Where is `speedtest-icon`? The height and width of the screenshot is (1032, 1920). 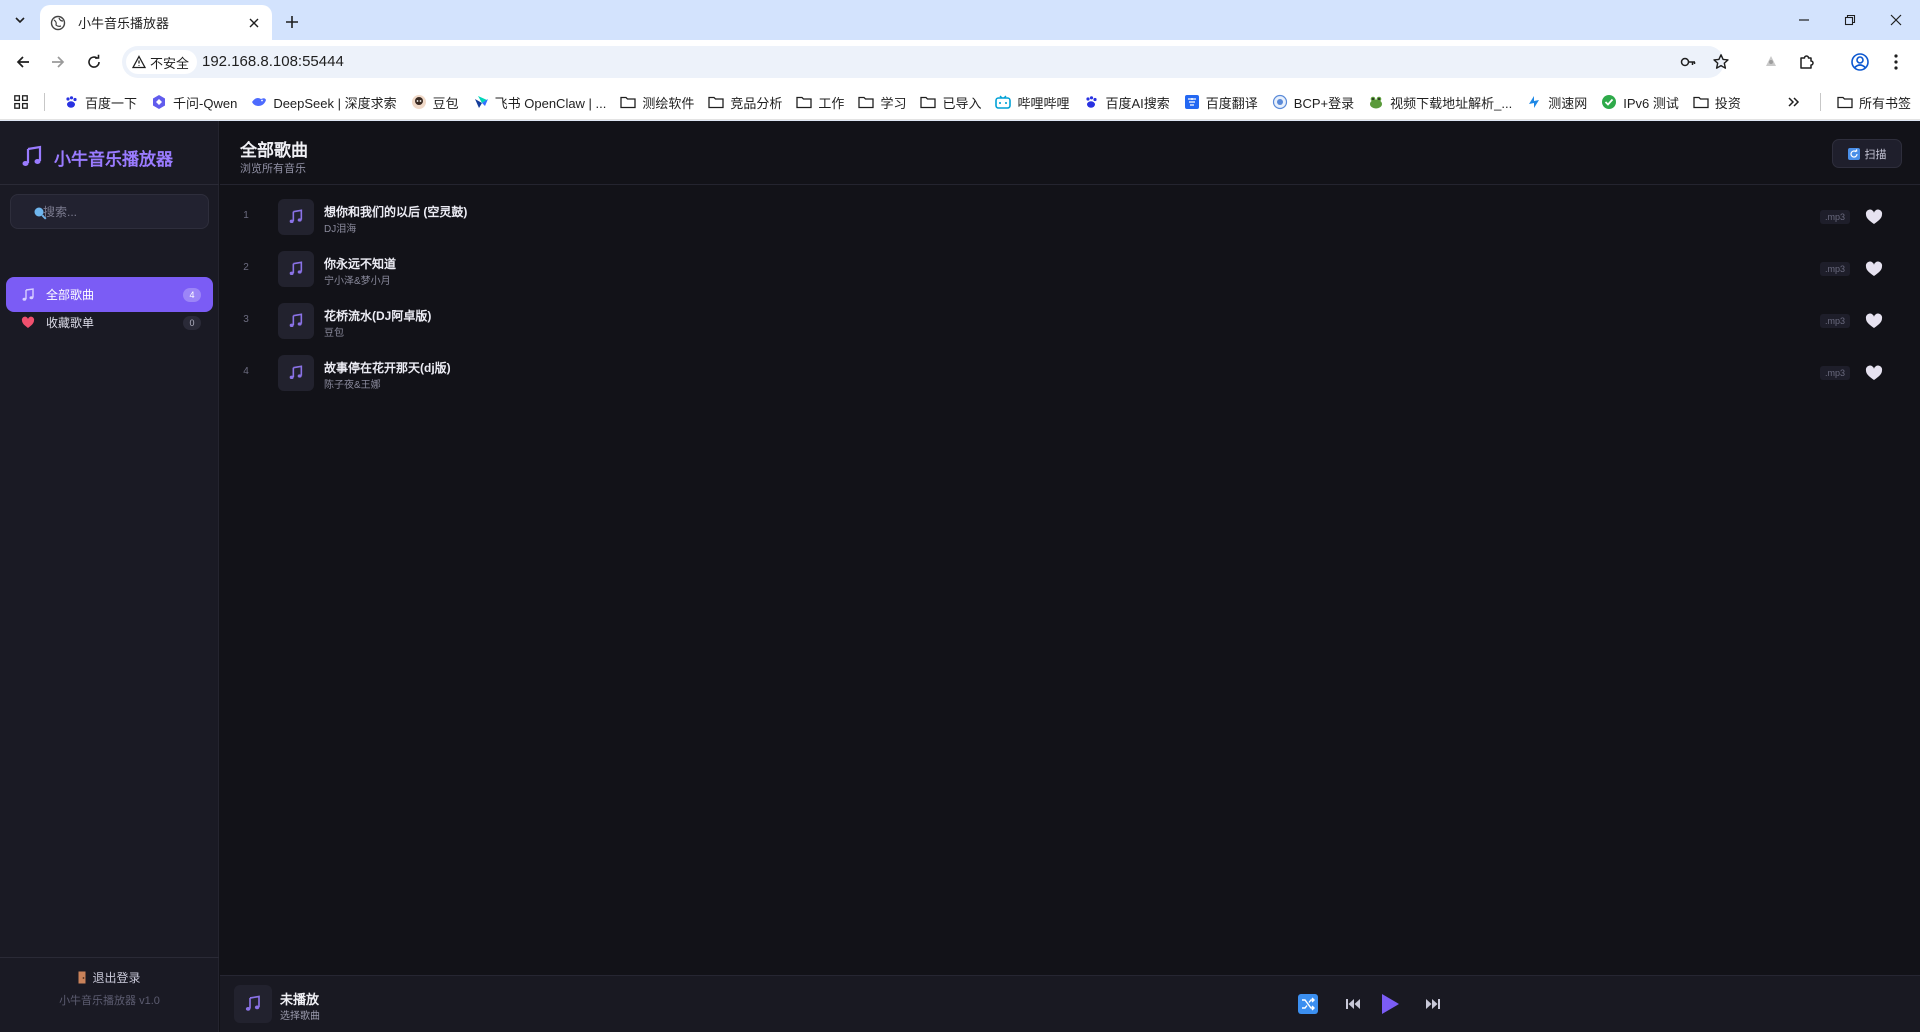 speedtest-icon is located at coordinates (1534, 102).